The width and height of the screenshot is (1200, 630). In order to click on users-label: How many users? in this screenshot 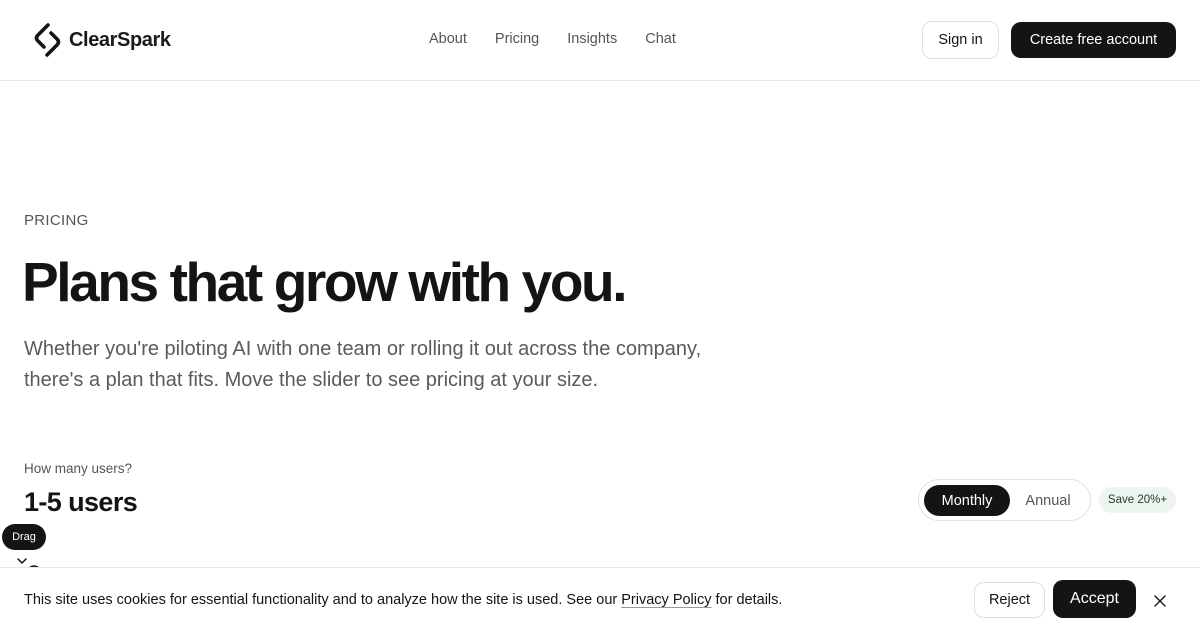, I will do `click(78, 468)`.